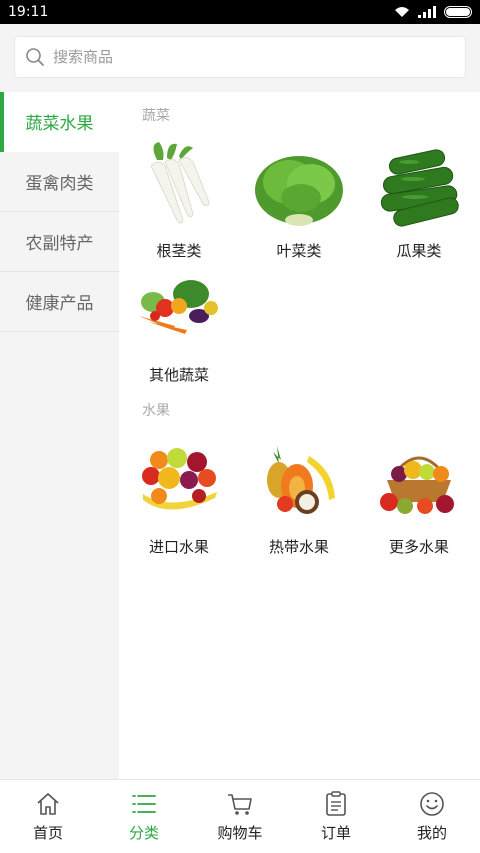 This screenshot has width=480, height=853. I want to click on search-area, so click(240, 58).